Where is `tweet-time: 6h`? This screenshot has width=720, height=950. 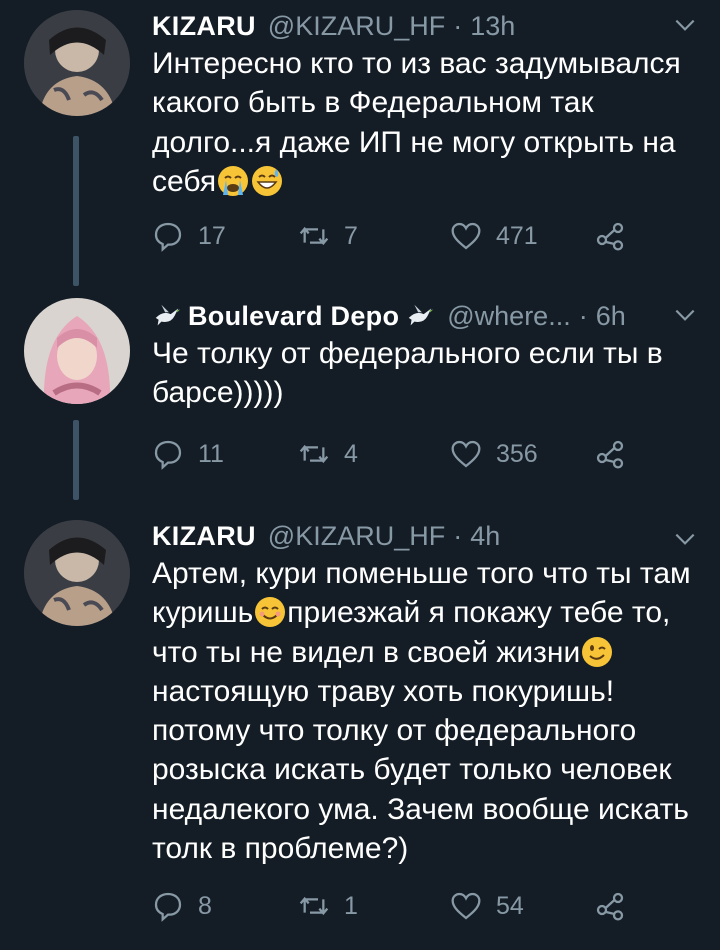
tweet-time: 6h is located at coordinates (611, 316).